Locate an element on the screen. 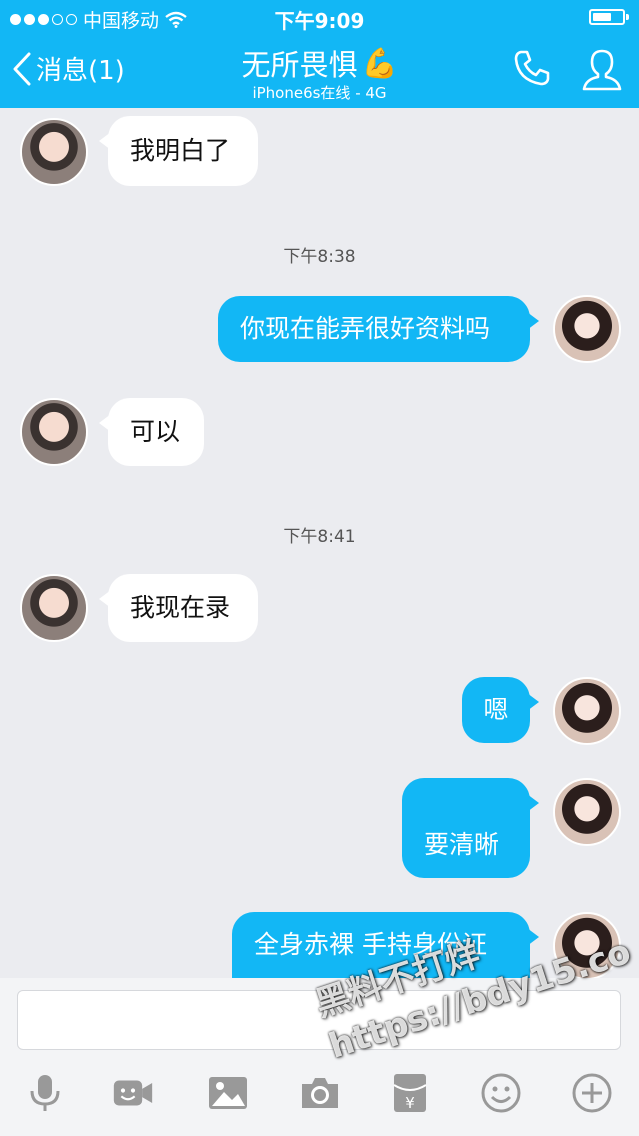 The height and width of the screenshot is (1136, 639). camera-icon is located at coordinates (320, 1093).